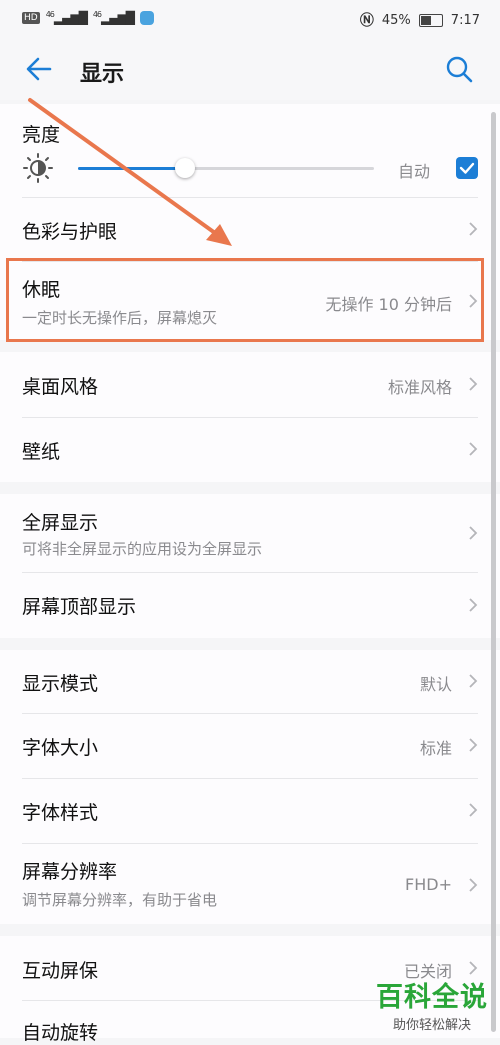 The width and height of the screenshot is (500, 1045). Describe the element at coordinates (39, 69) in the screenshot. I see `back-arrow-icon` at that location.